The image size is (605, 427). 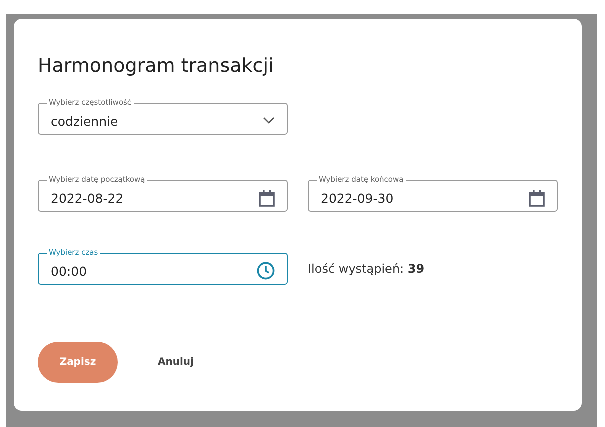 What do you see at coordinates (156, 66) in the screenshot?
I see `dialog-title: Harmonogram transakcji` at bounding box center [156, 66].